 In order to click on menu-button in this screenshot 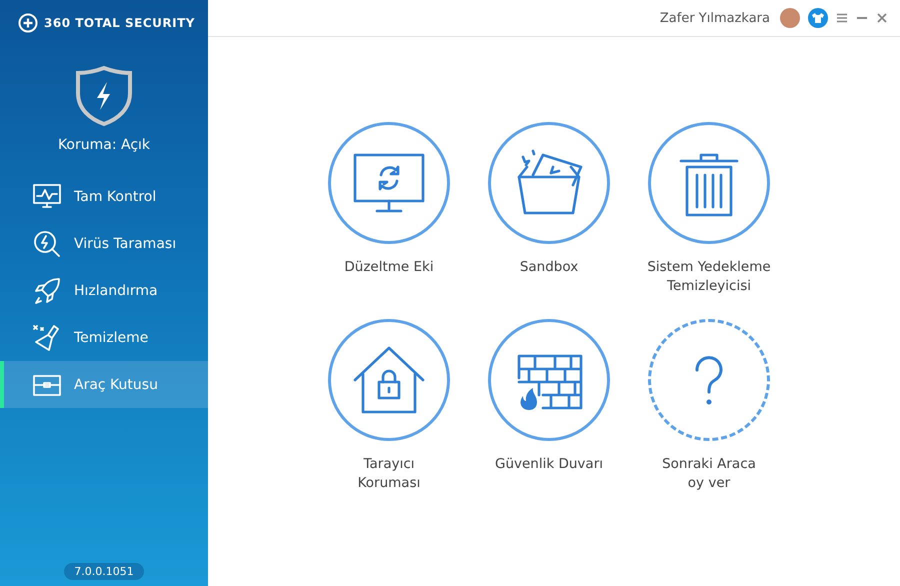, I will do `click(842, 18)`.